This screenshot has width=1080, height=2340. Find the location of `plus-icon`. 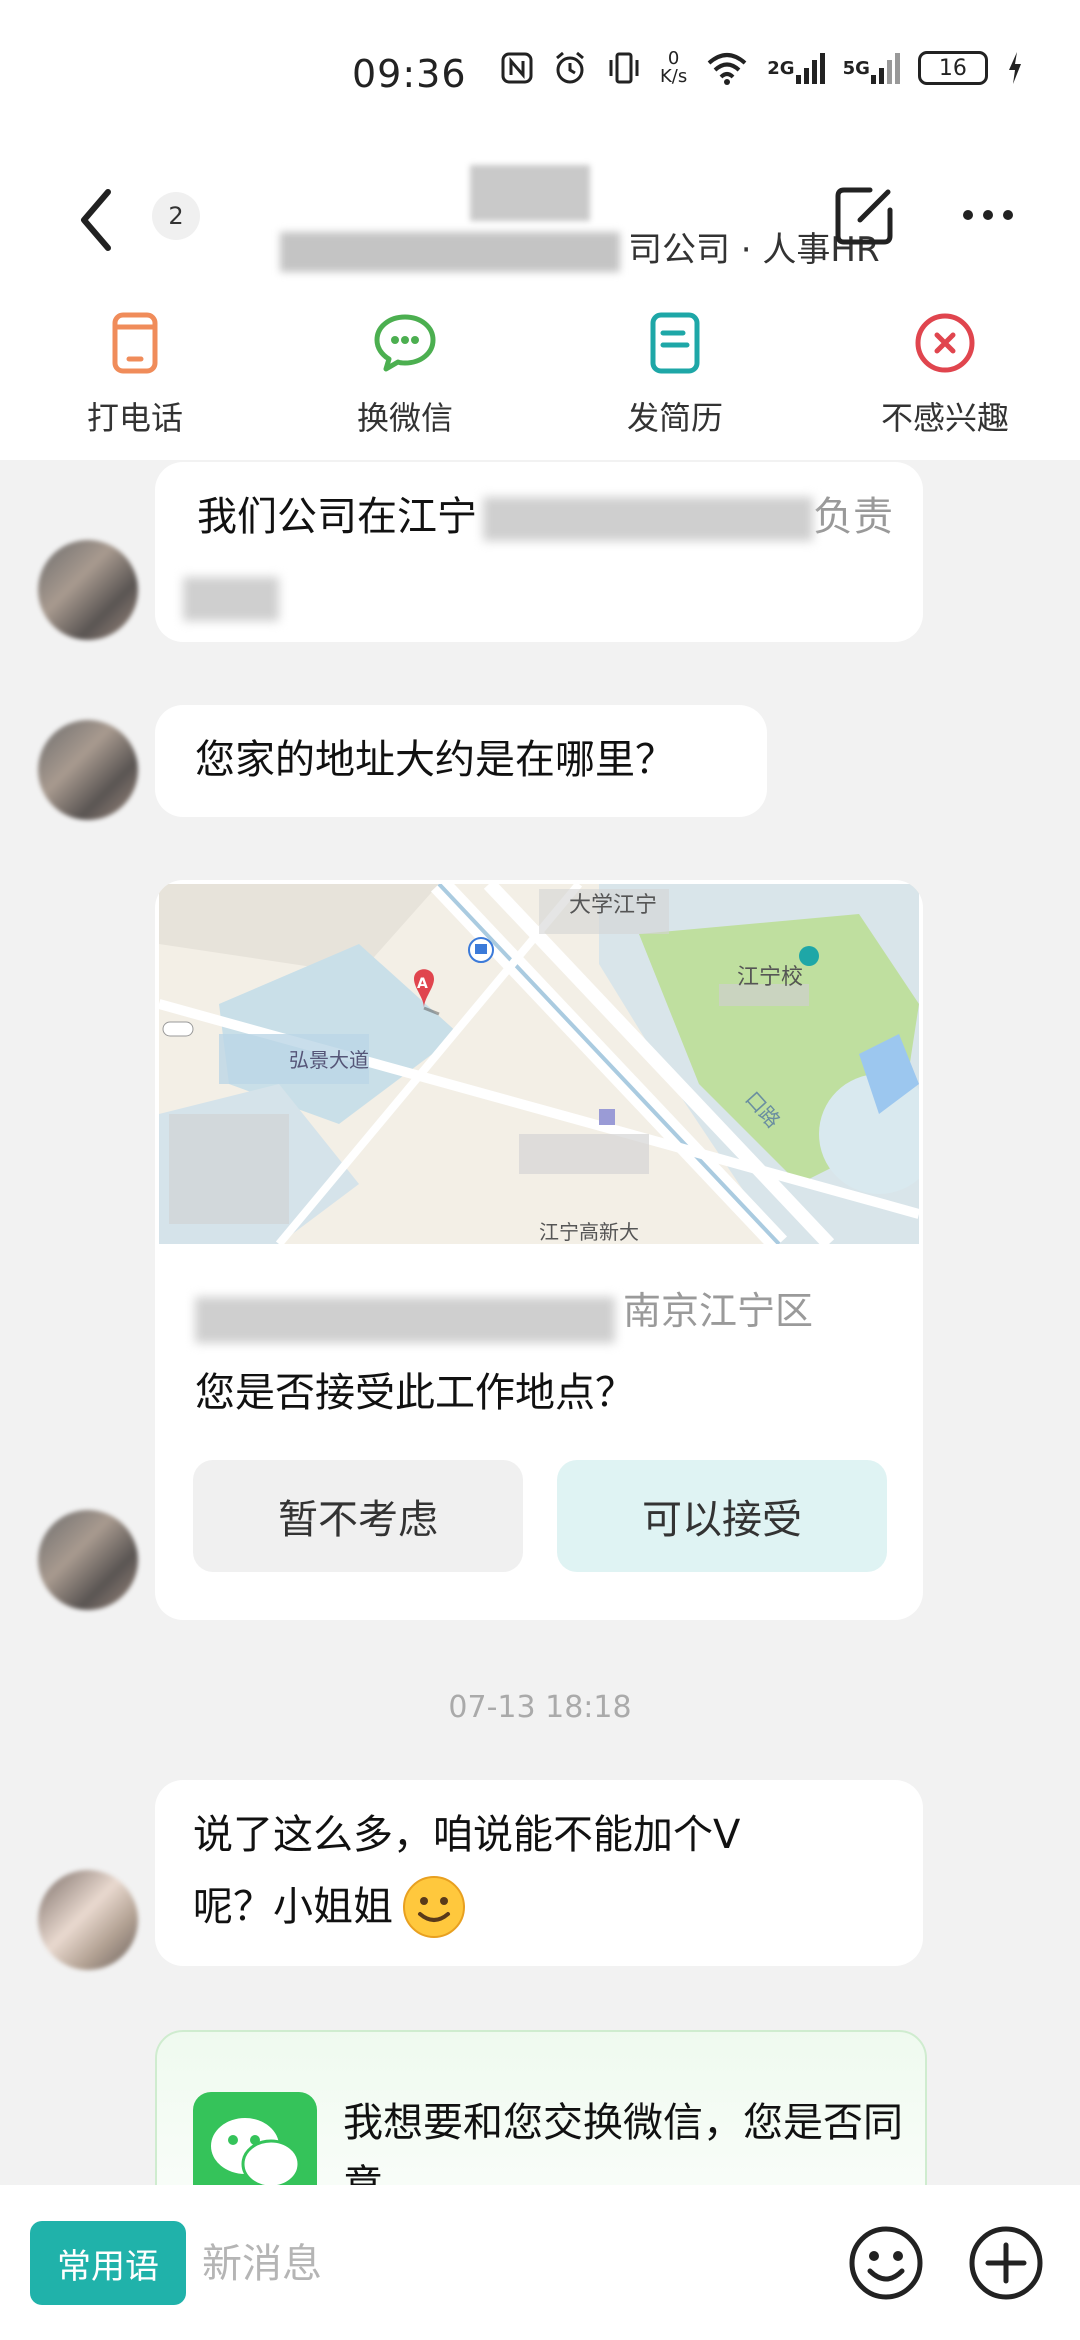

plus-icon is located at coordinates (1006, 2263).